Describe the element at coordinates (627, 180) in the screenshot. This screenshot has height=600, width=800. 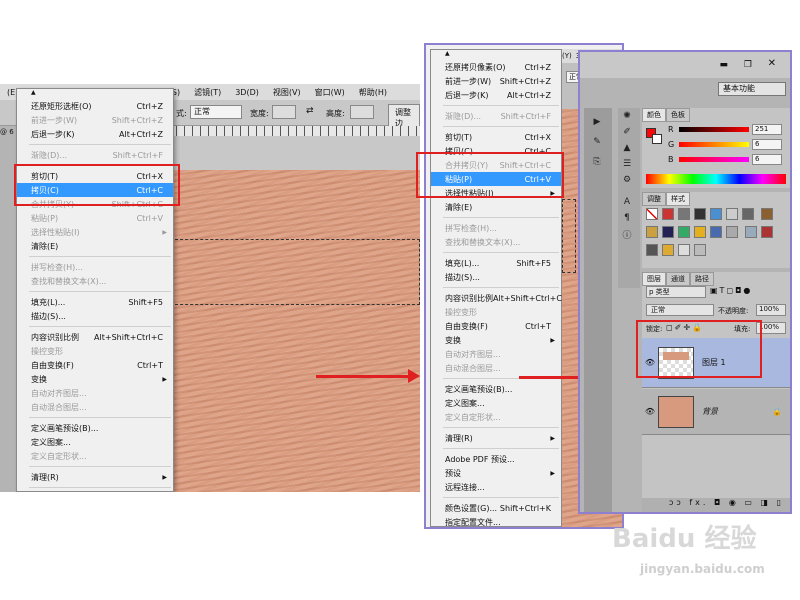
I see `settings-icon: ⚙` at that location.